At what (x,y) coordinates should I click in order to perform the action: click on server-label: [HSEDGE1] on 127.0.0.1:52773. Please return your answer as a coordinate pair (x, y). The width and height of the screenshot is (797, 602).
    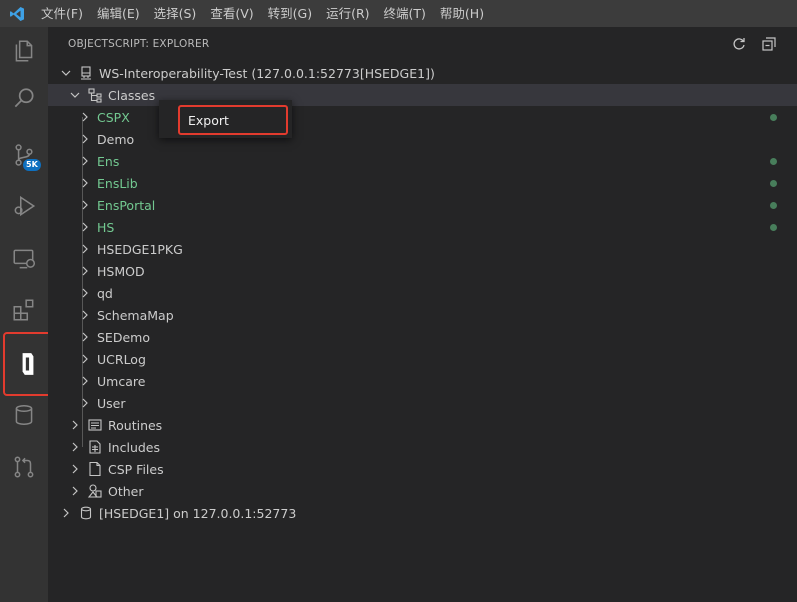
    Looking at the image, I should click on (198, 513).